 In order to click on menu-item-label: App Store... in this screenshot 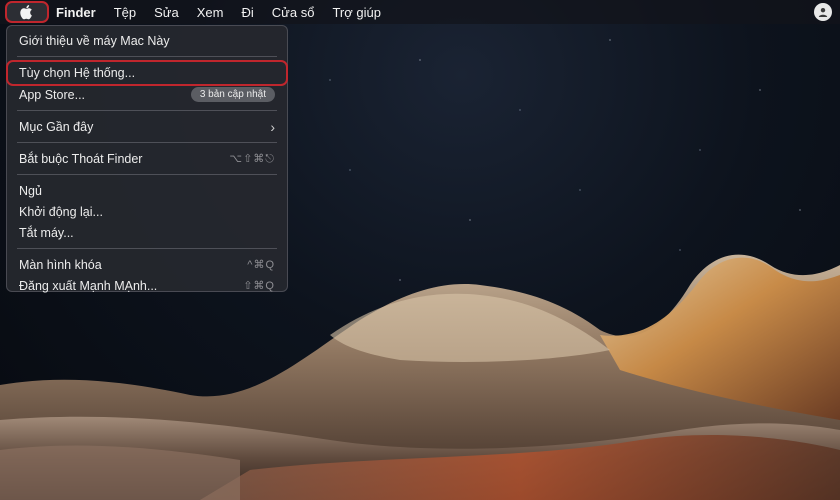, I will do `click(52, 94)`.